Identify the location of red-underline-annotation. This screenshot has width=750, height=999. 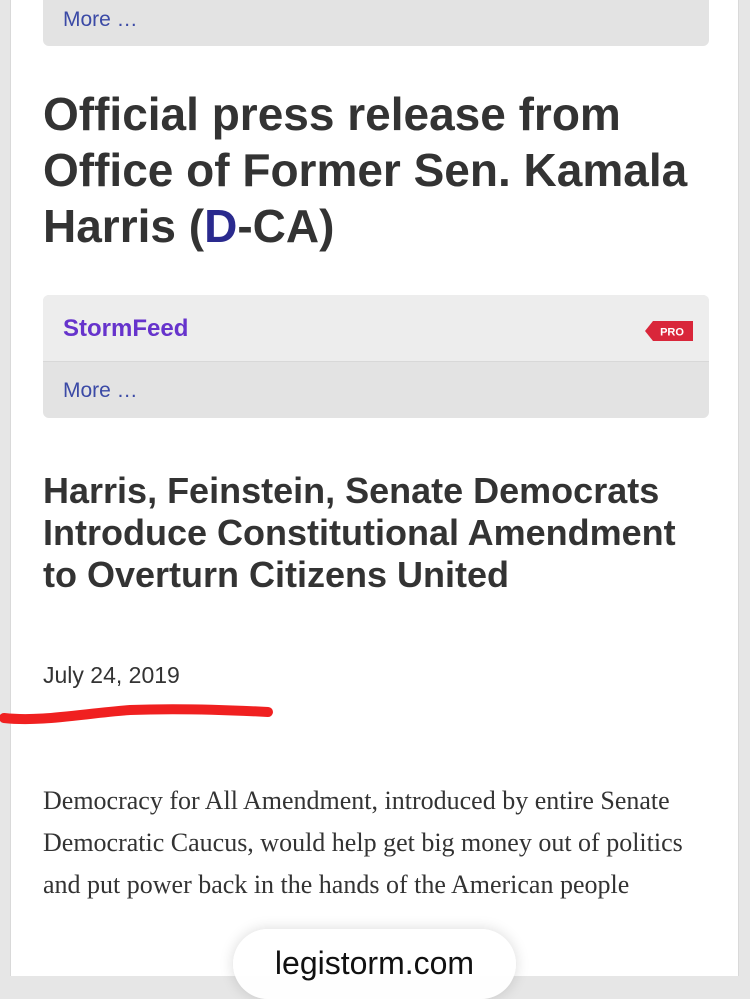
(136, 714).